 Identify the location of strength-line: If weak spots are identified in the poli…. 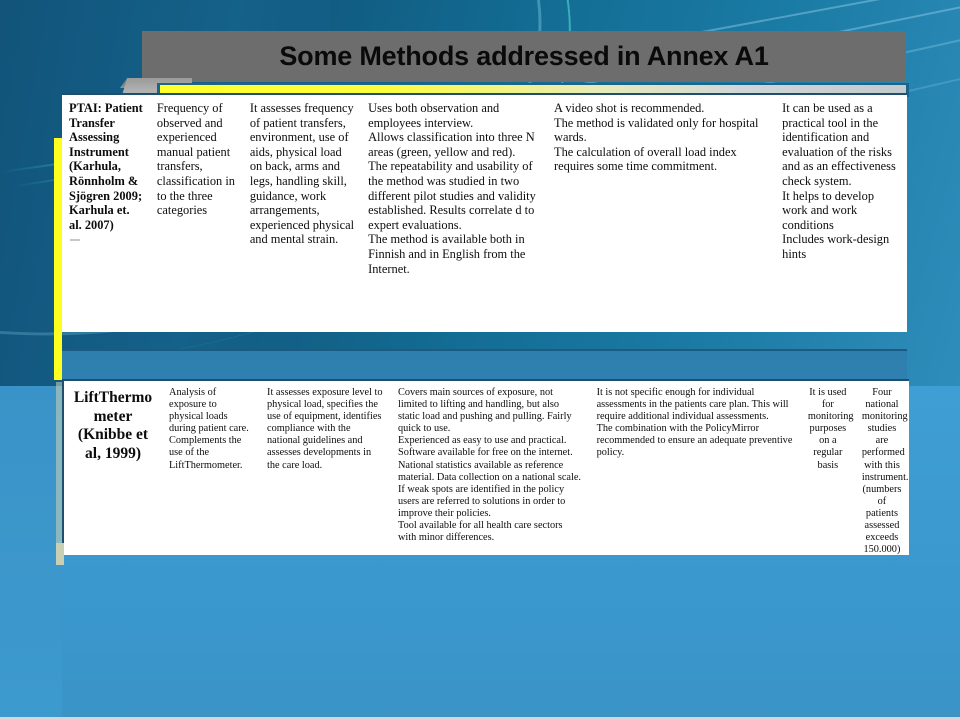
(482, 501).